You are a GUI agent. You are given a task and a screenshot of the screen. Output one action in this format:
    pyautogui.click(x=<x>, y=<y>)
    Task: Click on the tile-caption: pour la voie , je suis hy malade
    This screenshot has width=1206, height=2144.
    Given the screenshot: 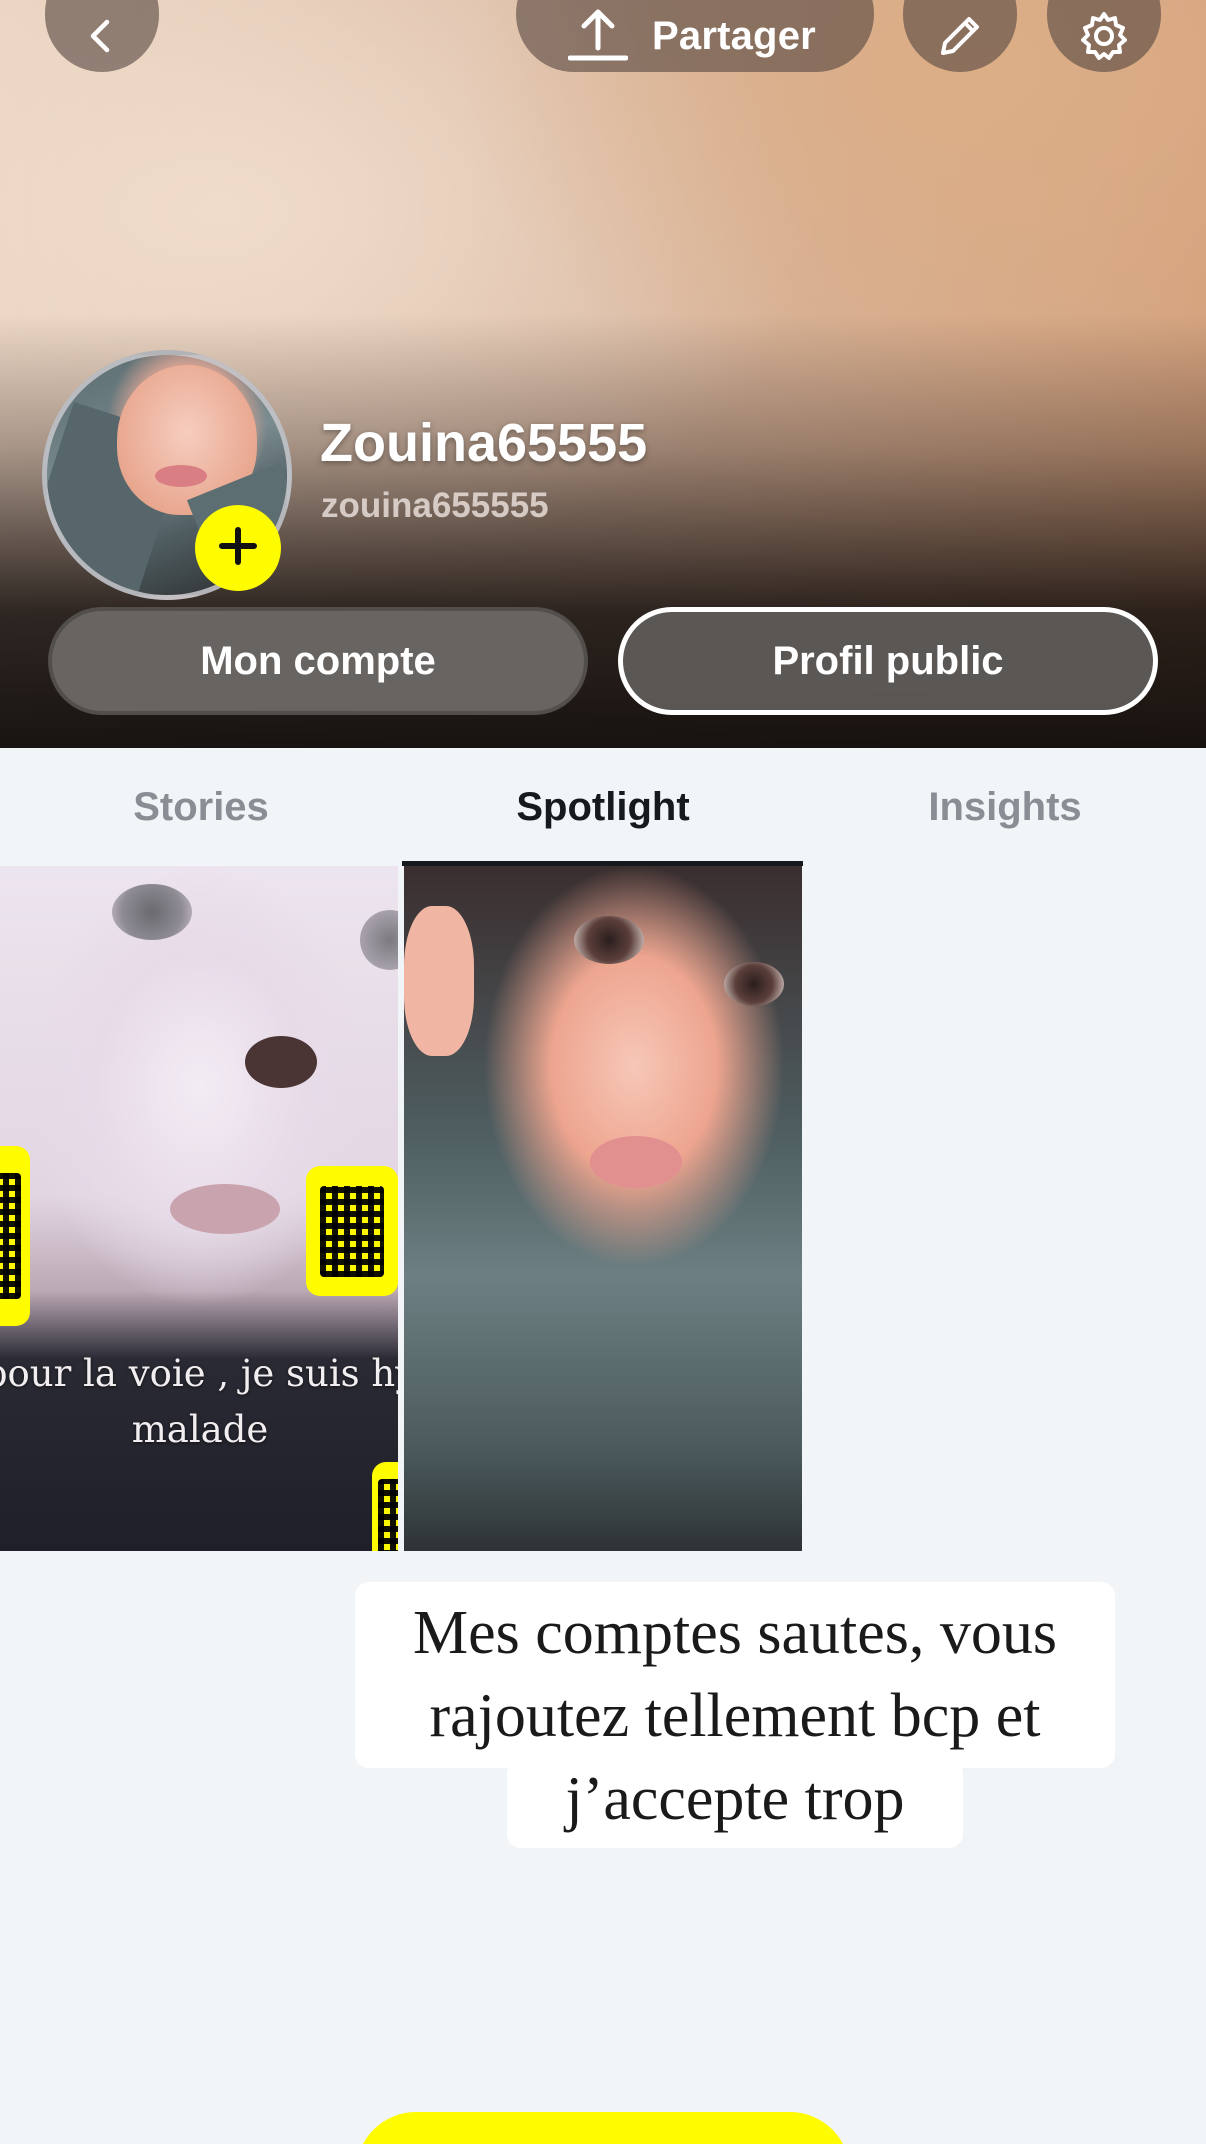 What is the action you would take?
    pyautogui.click(x=199, y=1401)
    